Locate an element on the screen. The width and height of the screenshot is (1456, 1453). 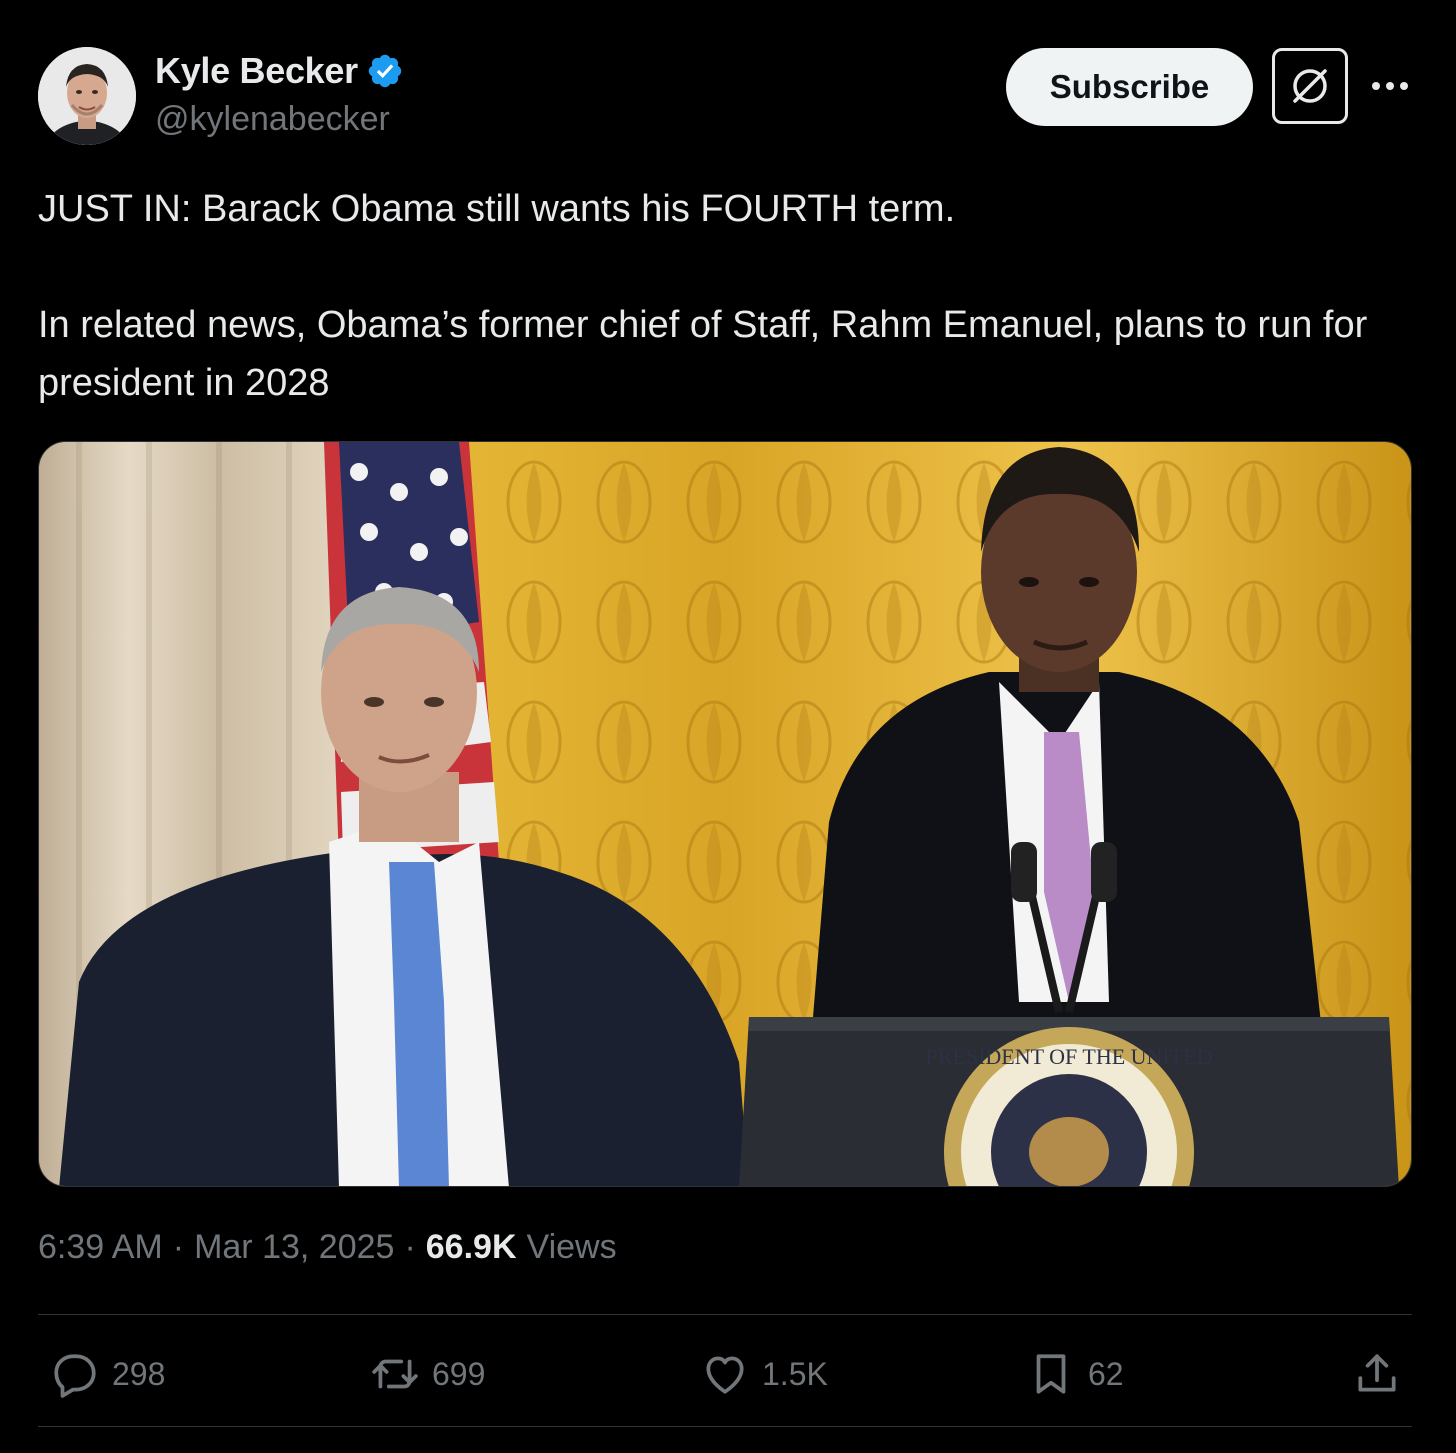
seal-text: PRESIDENT OF THE UNITED is located at coordinates (1068, 1056).